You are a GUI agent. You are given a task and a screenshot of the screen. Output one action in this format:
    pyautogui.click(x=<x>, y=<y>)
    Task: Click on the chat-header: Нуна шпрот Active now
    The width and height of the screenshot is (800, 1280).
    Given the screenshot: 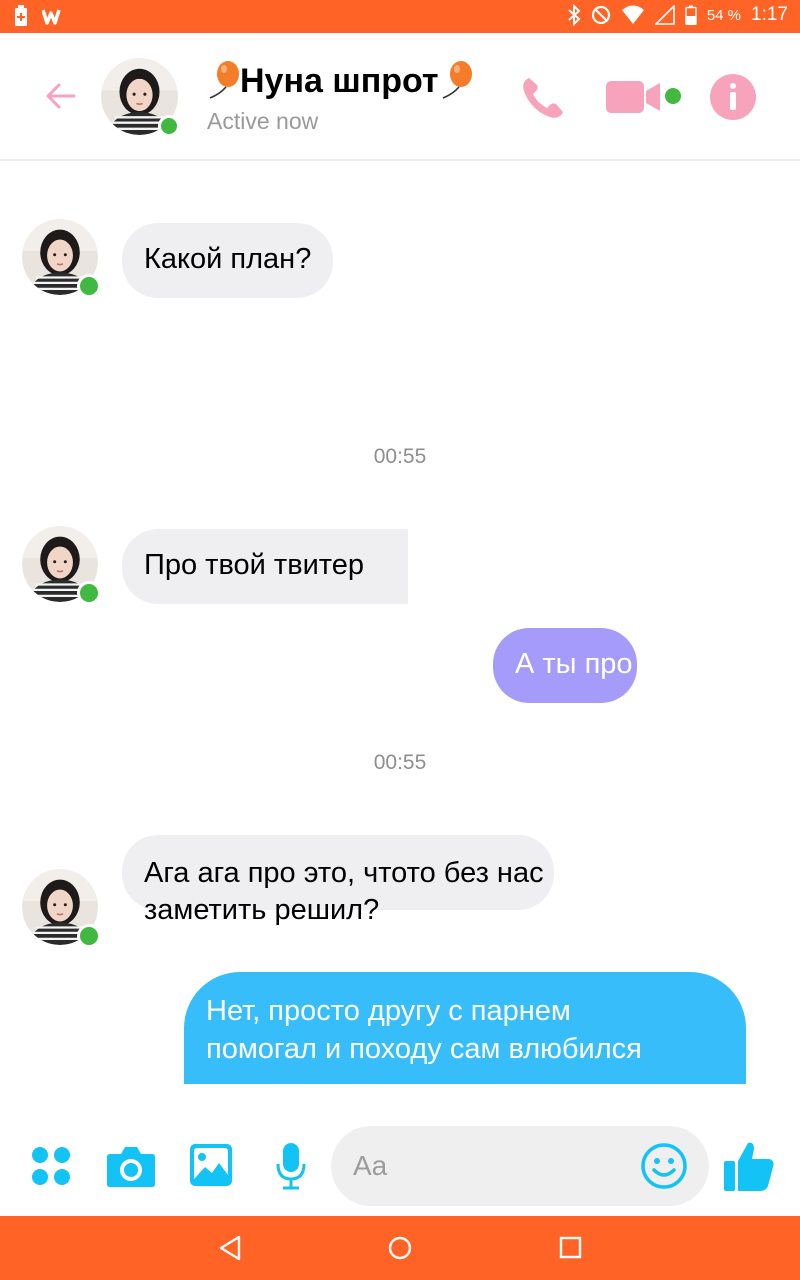 What is the action you would take?
    pyautogui.click(x=400, y=97)
    